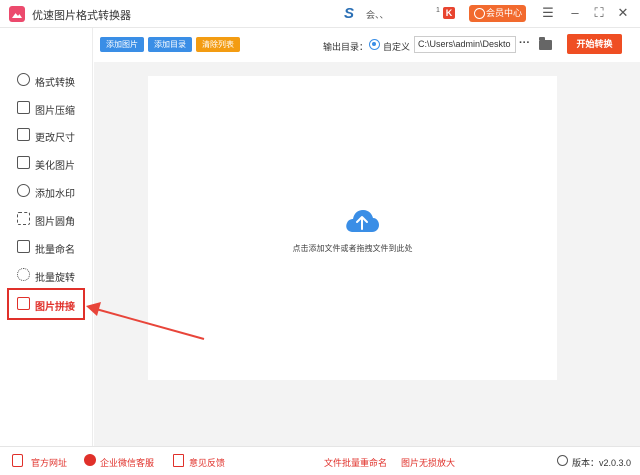  Describe the element at coordinates (55, 136) in the screenshot. I see `sidebar-item-label: 更改尺寸` at that location.